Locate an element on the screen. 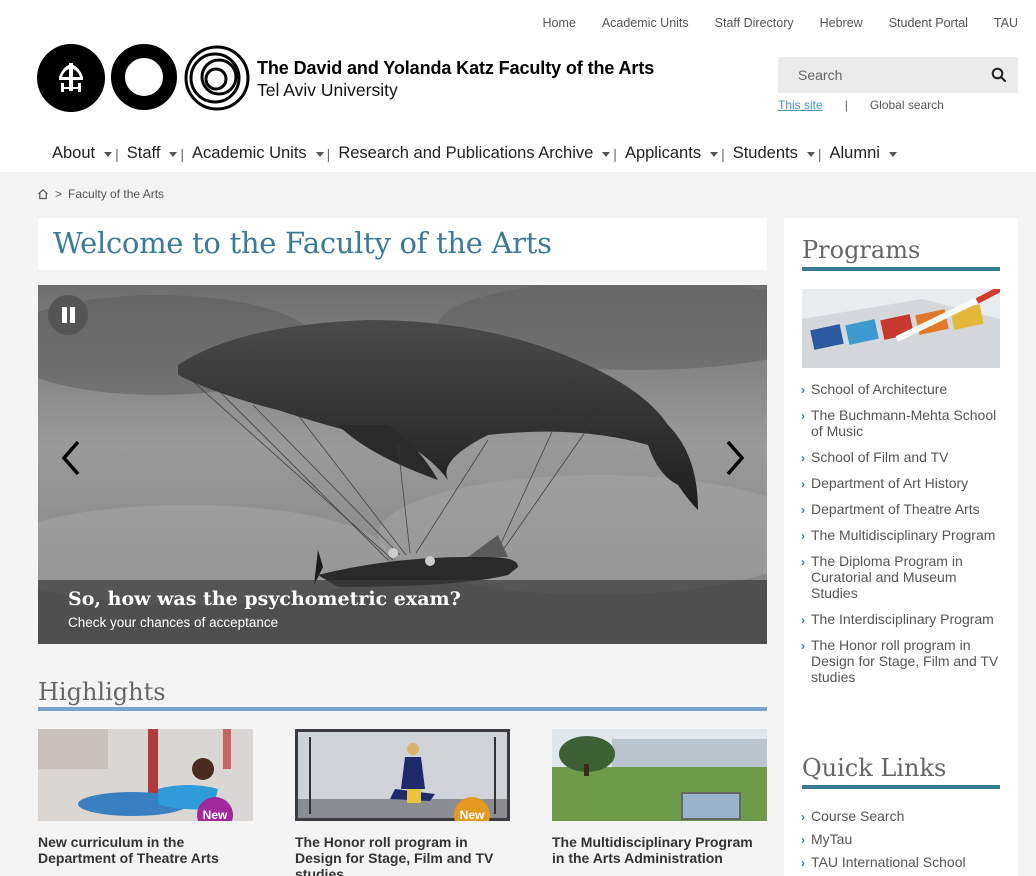 The image size is (1036, 876). util-link-home: Home is located at coordinates (558, 23).